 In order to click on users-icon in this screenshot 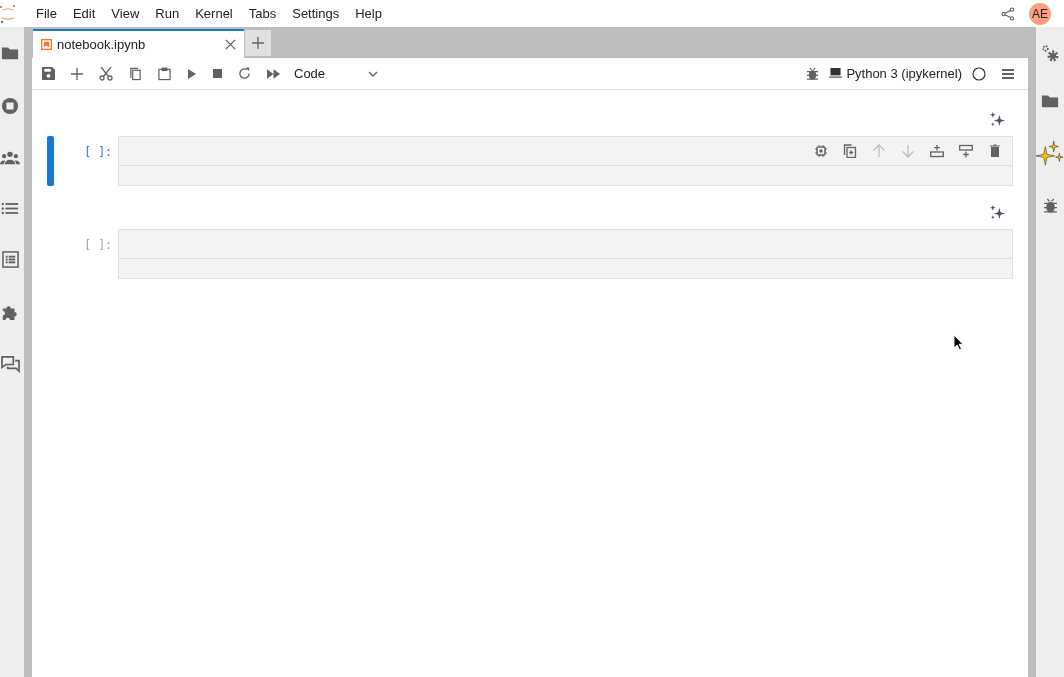, I will do `click(10, 158)`.